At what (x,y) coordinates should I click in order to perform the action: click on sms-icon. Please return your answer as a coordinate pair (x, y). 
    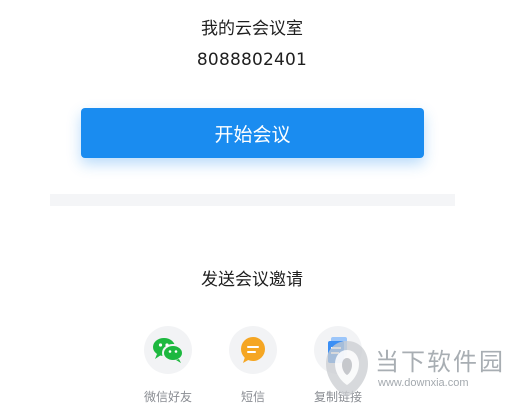
    Looking at the image, I should click on (253, 350).